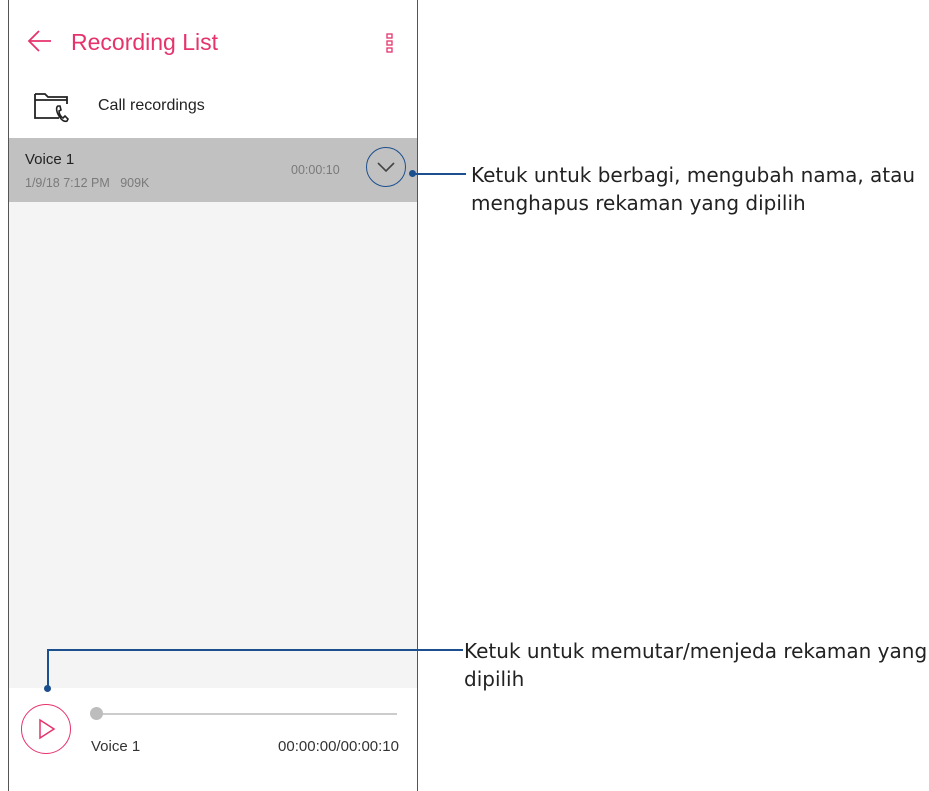  What do you see at coordinates (696, 651) in the screenshot?
I see `annotation-line: Ketuk untuk memutar/menjeda rekaman yang` at bounding box center [696, 651].